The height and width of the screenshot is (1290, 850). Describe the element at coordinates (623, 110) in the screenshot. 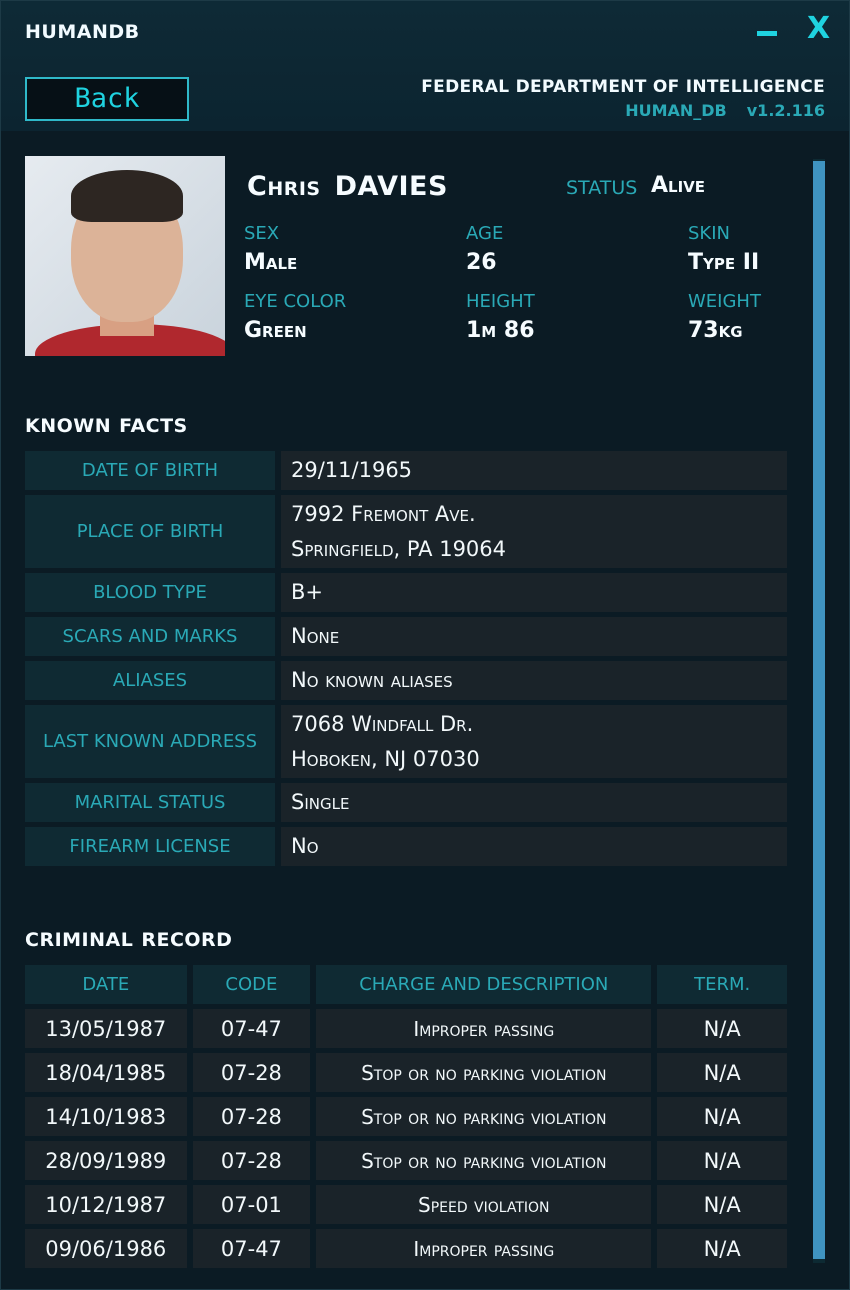

I see `db-info: HUMAN_DB v1.2.116` at that location.